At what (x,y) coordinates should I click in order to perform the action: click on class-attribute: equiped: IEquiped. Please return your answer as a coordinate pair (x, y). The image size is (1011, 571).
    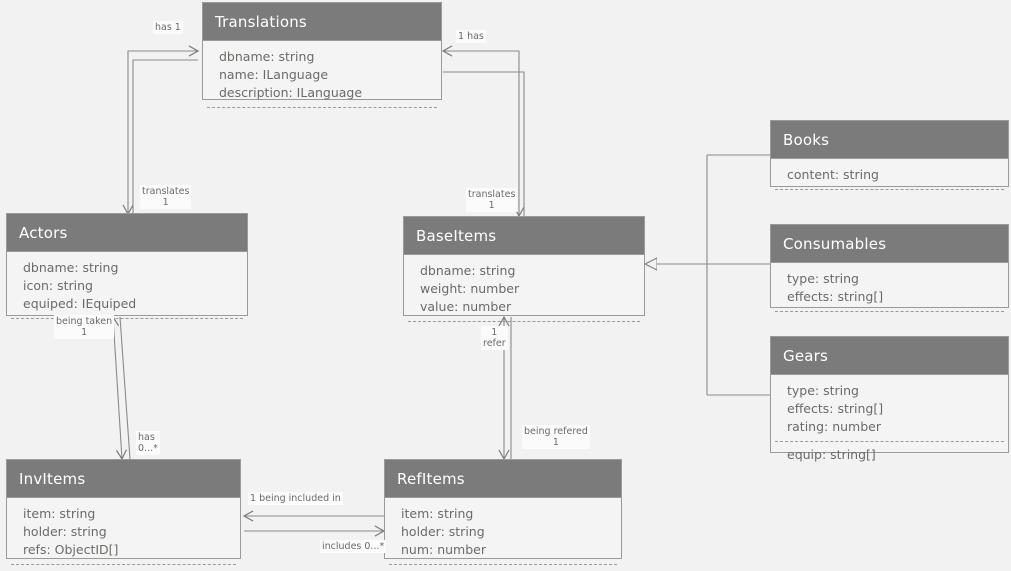
    Looking at the image, I should click on (80, 303).